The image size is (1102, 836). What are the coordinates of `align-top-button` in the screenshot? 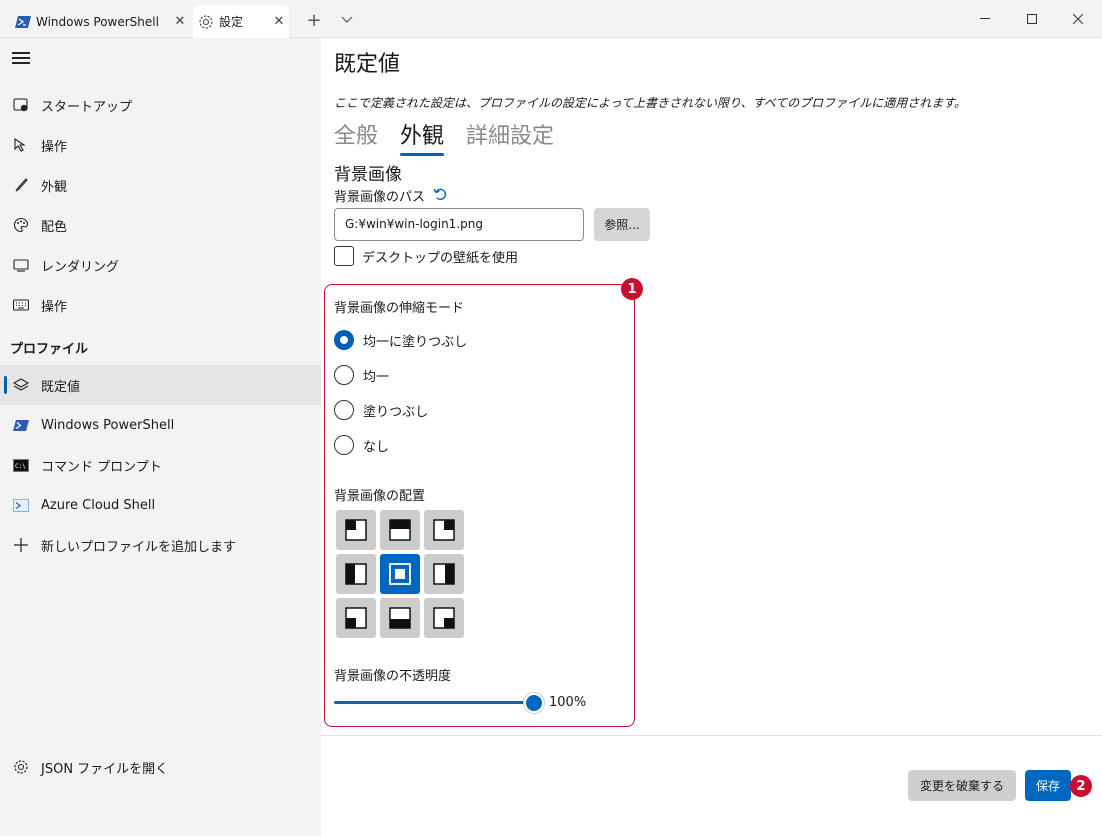 It's located at (400, 530).